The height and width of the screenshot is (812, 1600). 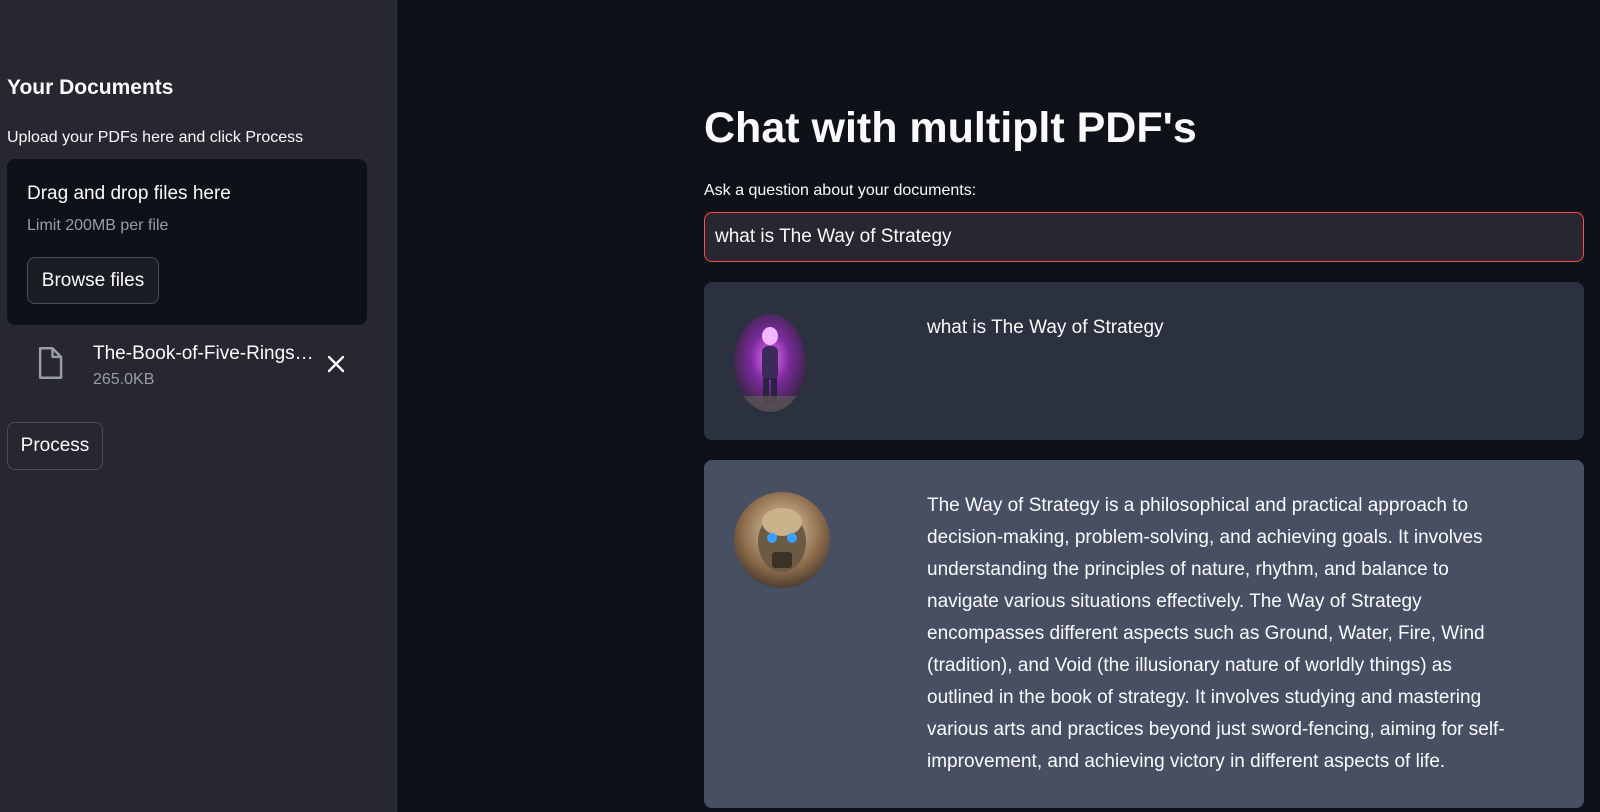 I want to click on user-avatar, so click(x=770, y=363).